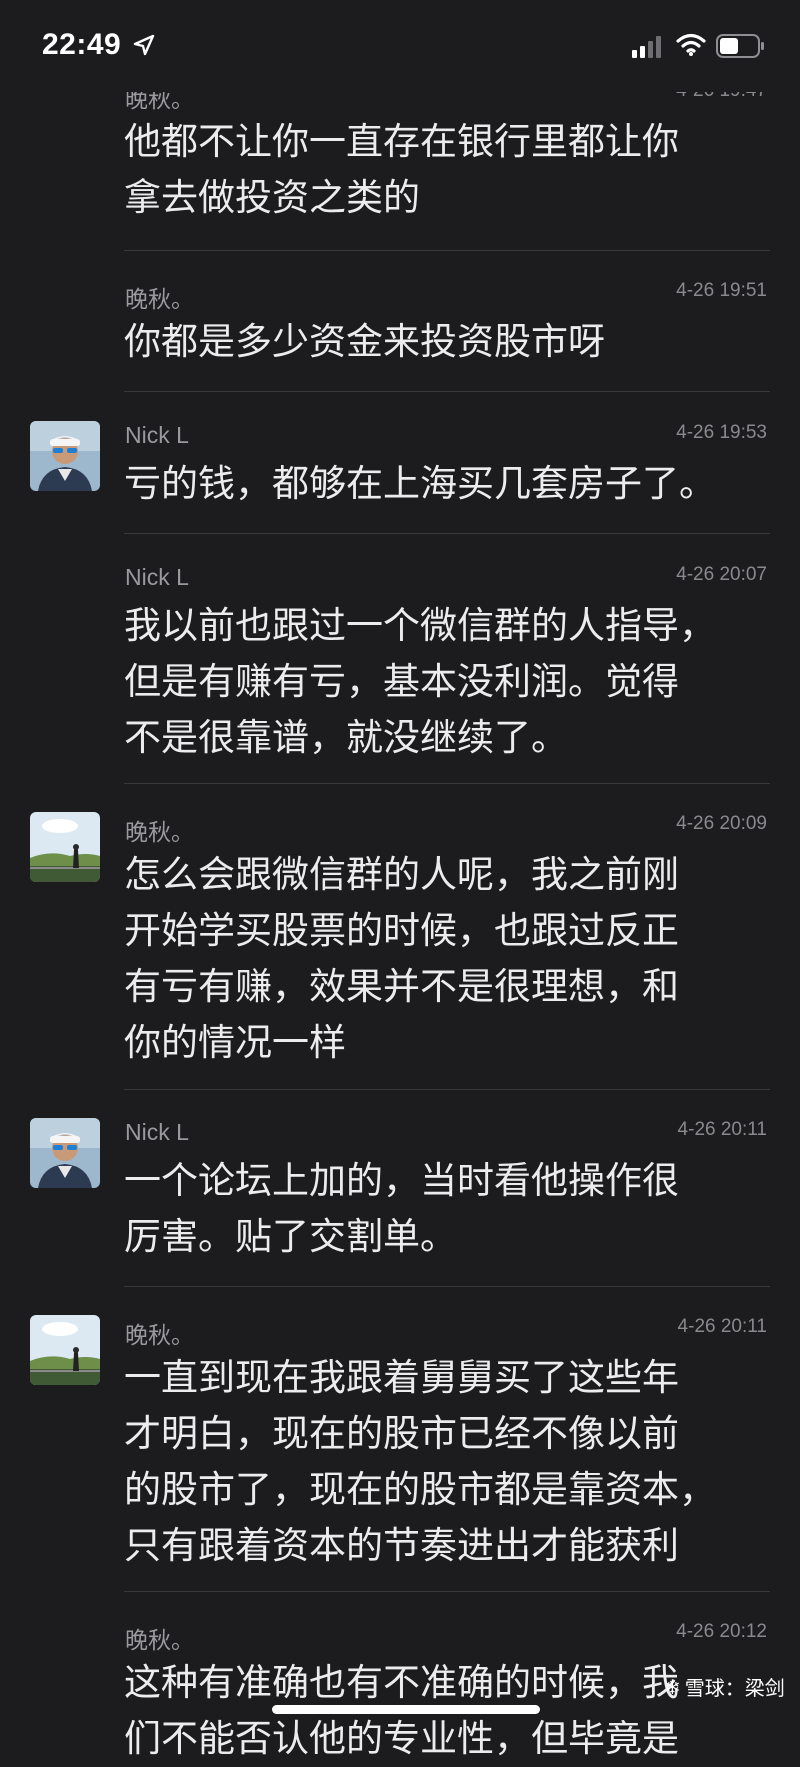  I want to click on battery-icon, so click(740, 46).